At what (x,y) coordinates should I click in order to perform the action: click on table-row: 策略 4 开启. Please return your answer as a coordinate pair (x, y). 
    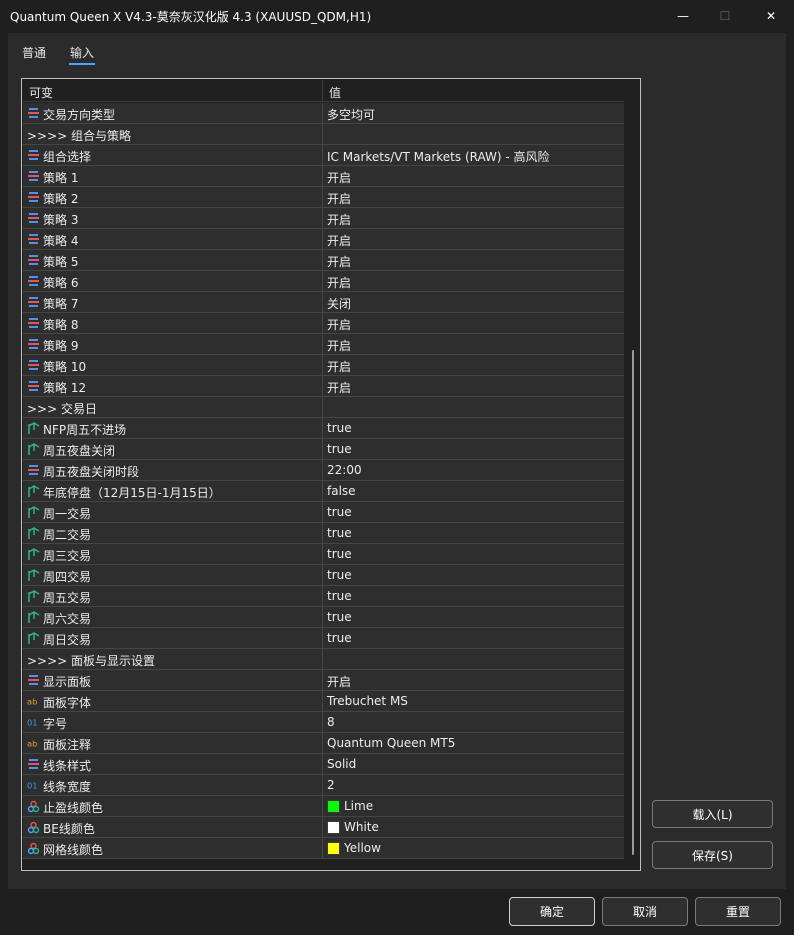
    Looking at the image, I should click on (323, 239).